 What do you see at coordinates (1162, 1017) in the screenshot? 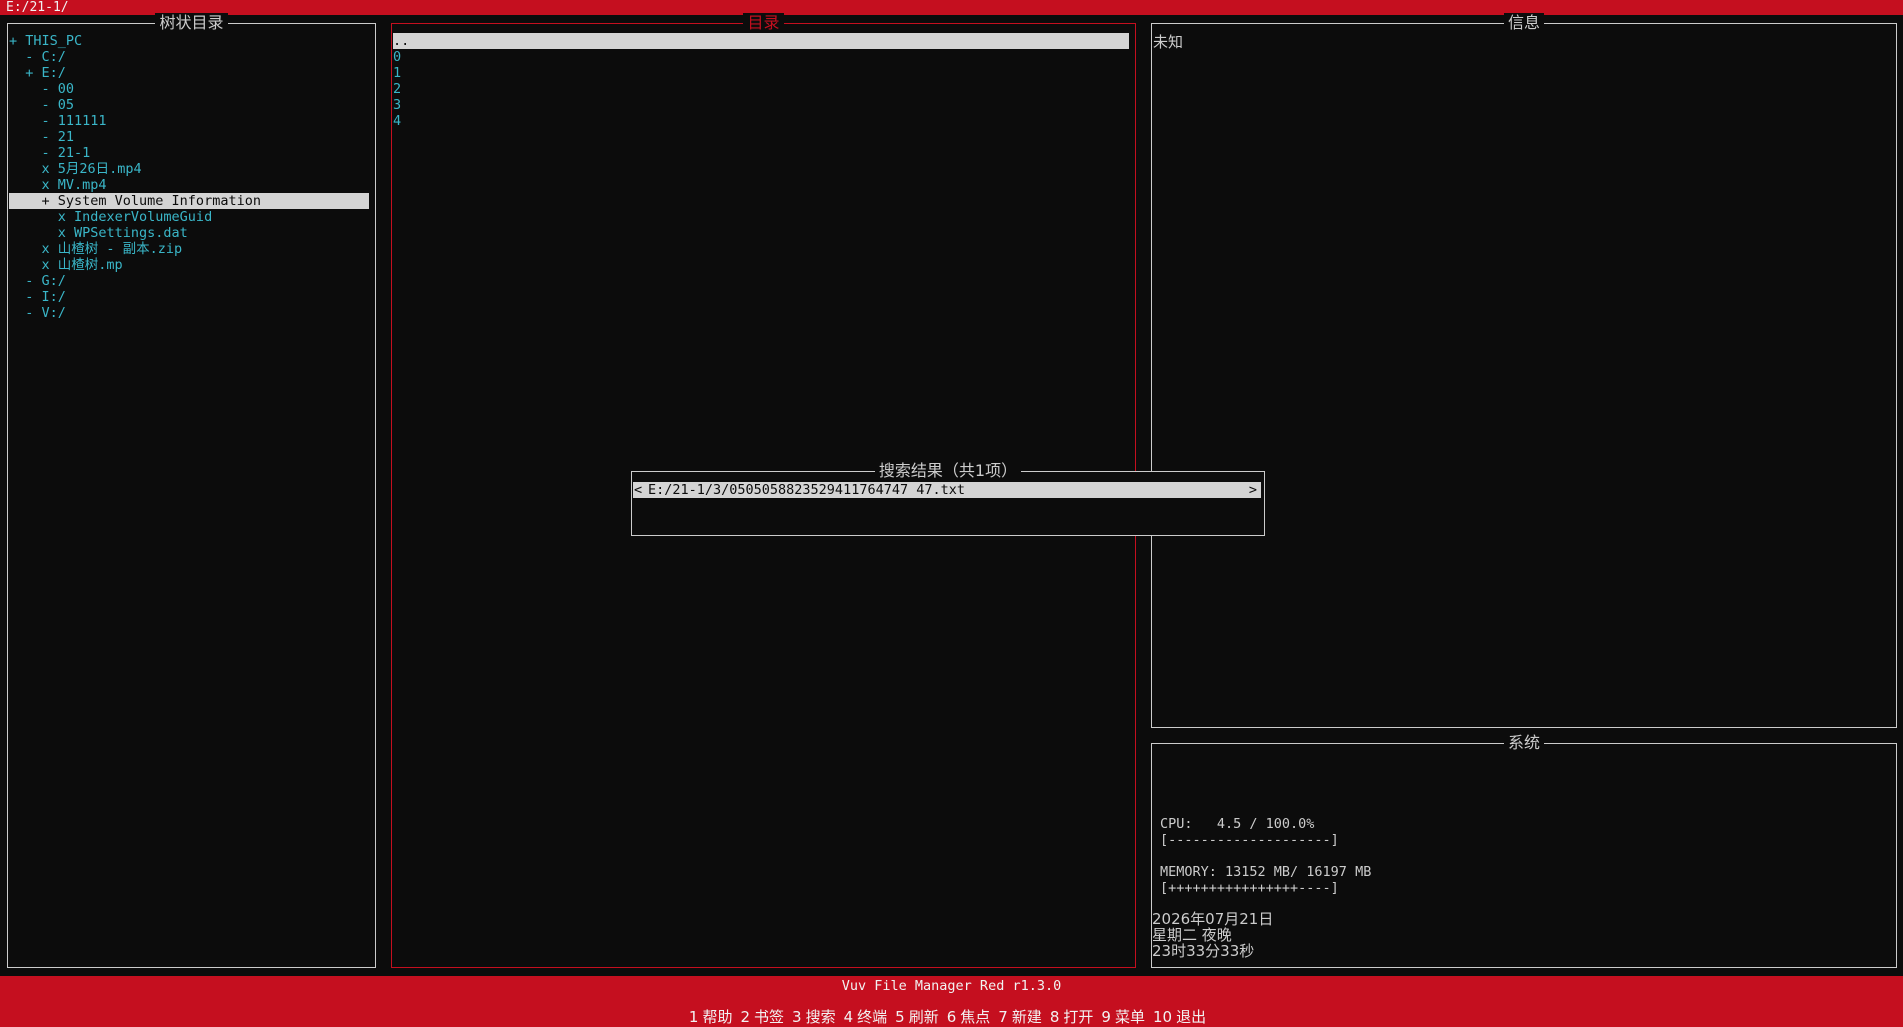
I see `fkey-number: 10` at bounding box center [1162, 1017].